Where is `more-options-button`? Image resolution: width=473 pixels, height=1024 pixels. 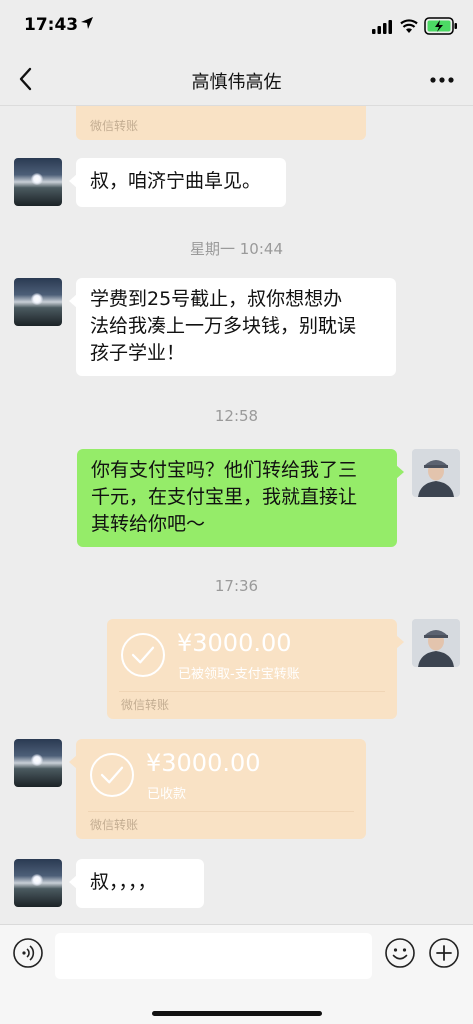 more-options-button is located at coordinates (442, 80).